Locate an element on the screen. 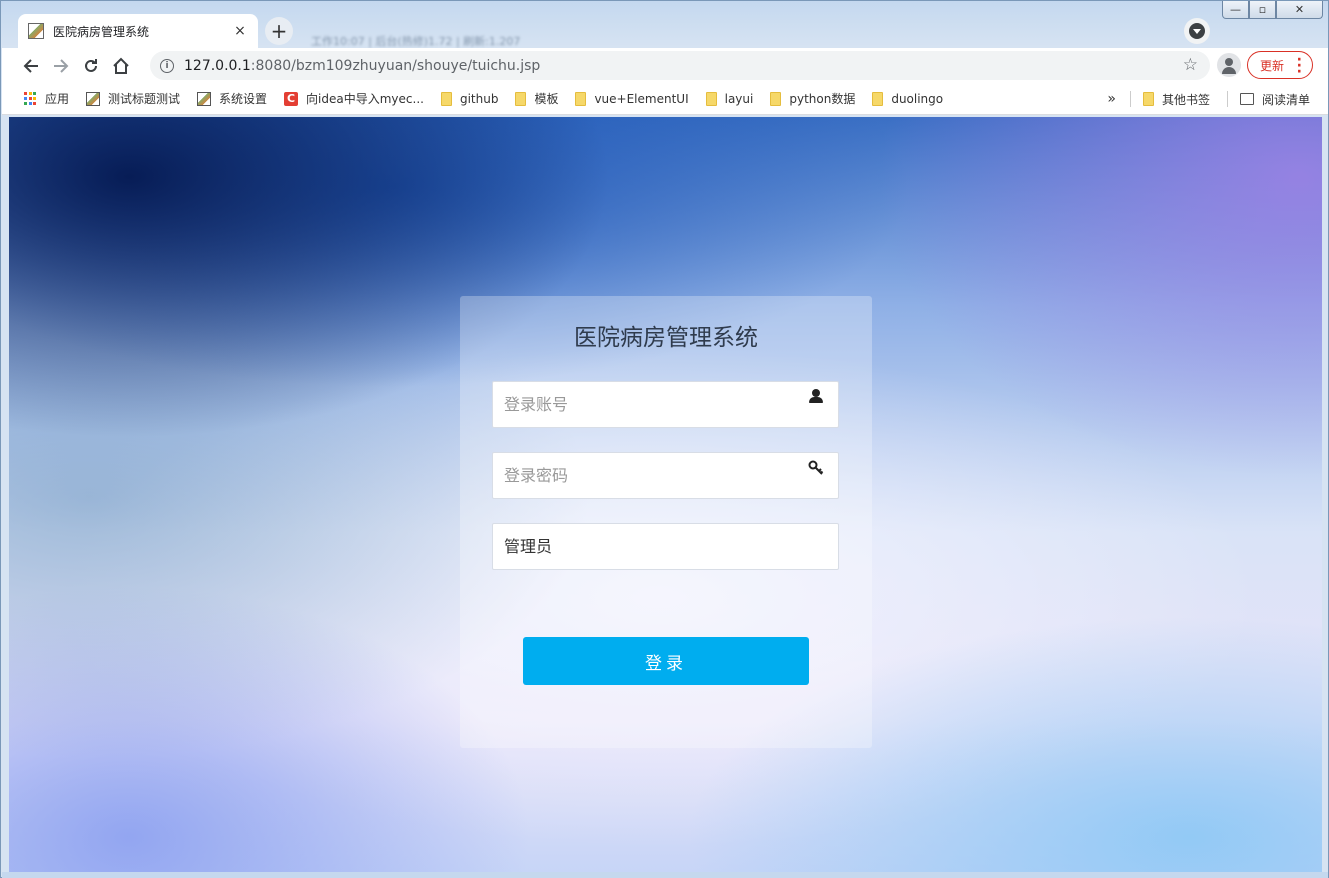 Image resolution: width=1329 pixels, height=878 pixels. bookmarks-bar-right: » 其他书签 阅读清单 is located at coordinates (1208, 99).